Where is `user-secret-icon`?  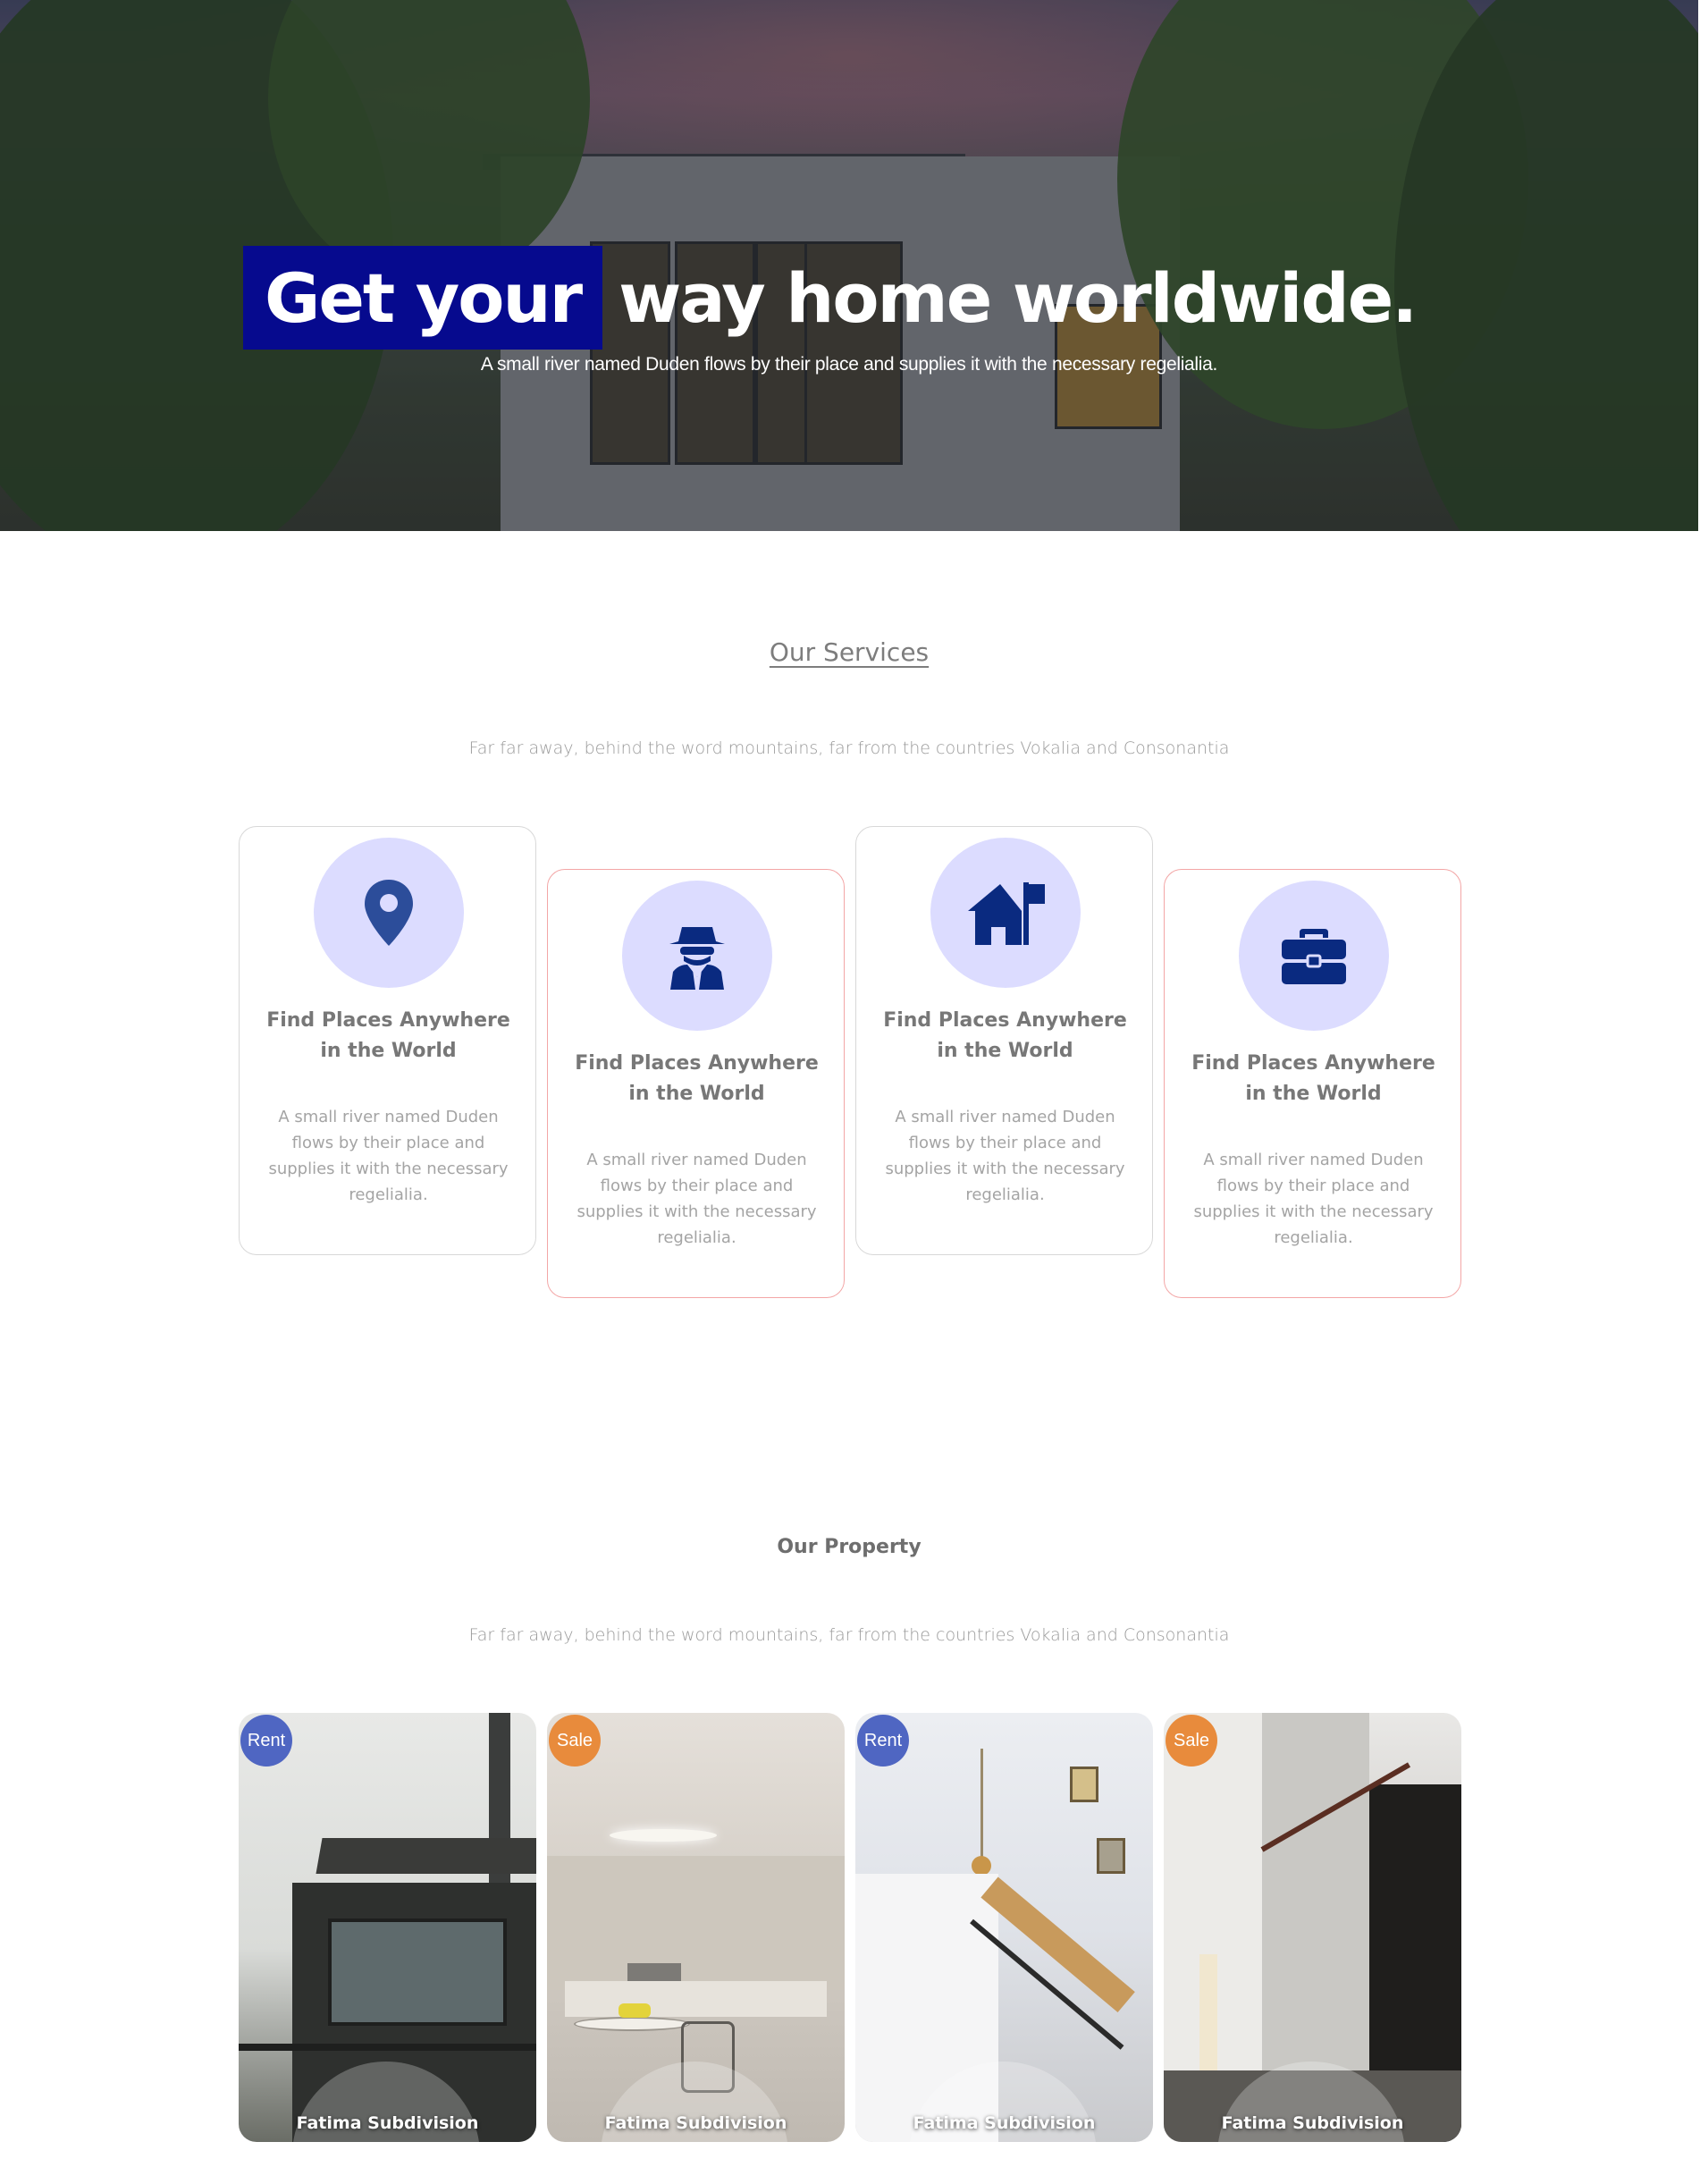
user-secret-icon is located at coordinates (697, 958).